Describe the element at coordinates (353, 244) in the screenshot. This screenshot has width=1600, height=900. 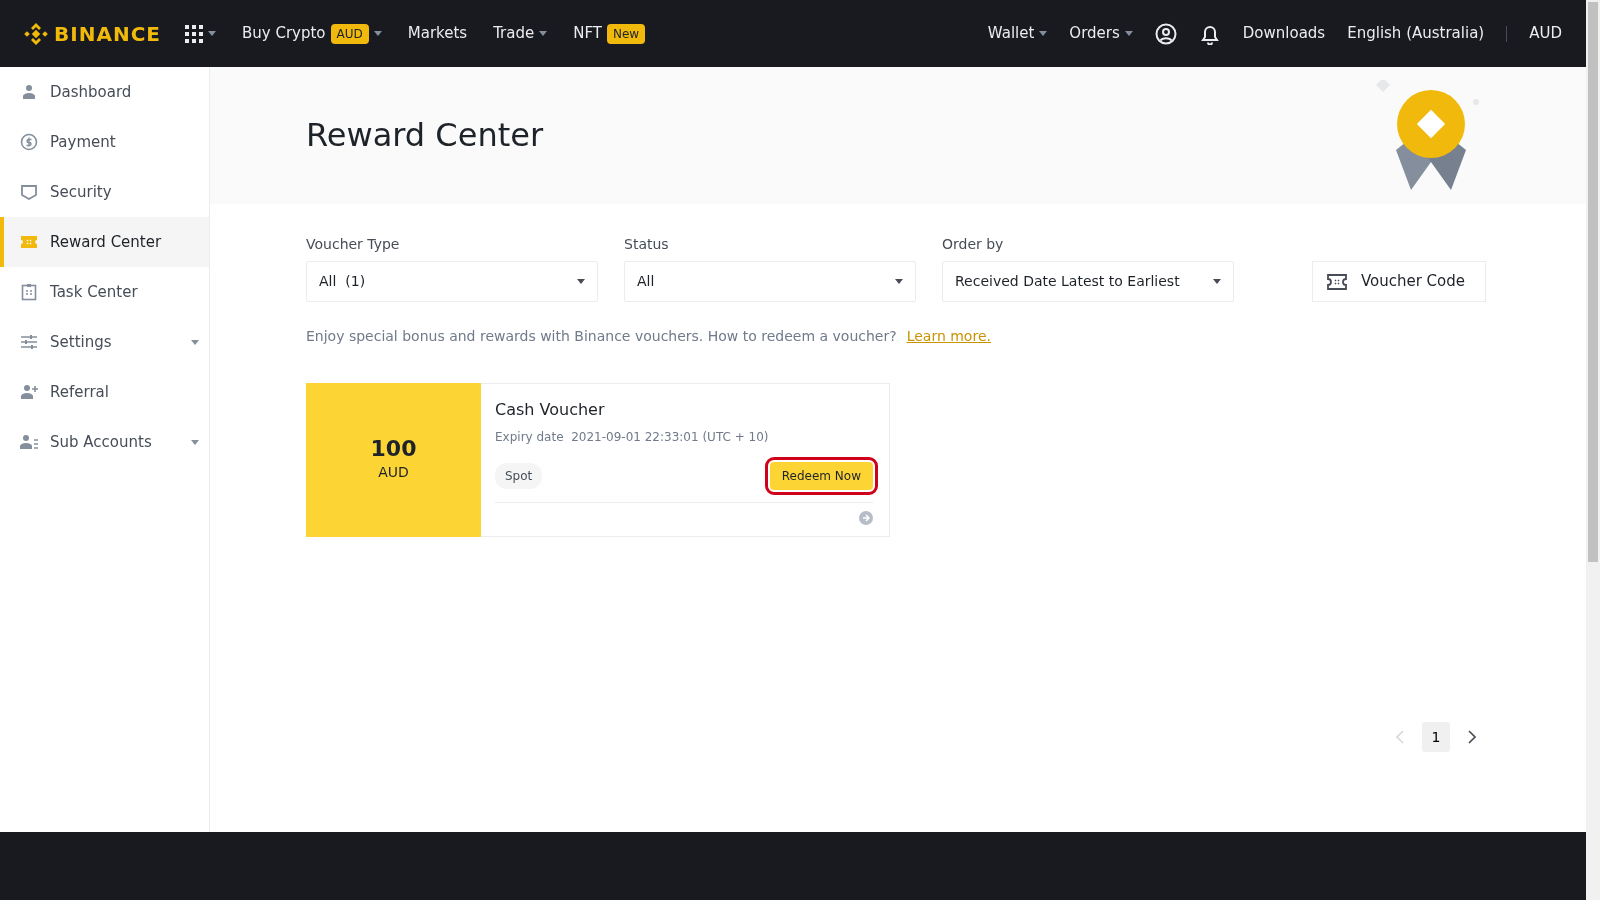
I see `filter-label: Voucher Type` at that location.